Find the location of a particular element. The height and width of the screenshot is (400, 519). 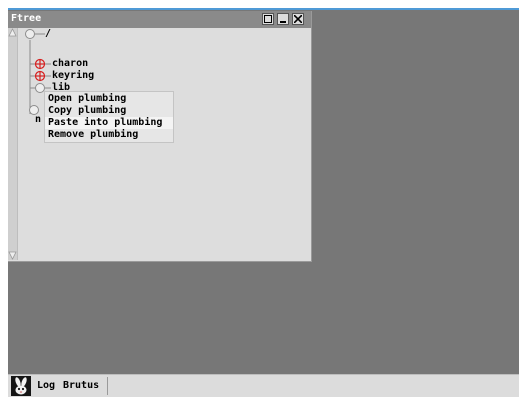

glenda-logo-icon is located at coordinates (21, 386).